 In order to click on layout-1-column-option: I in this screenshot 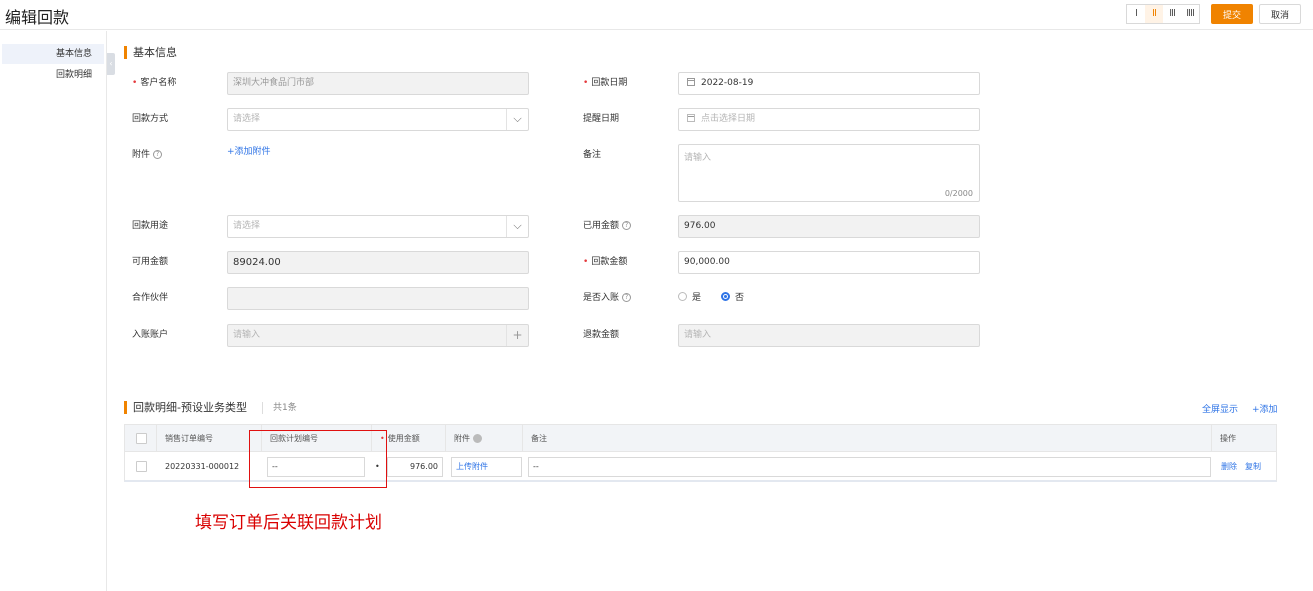, I will do `click(1136, 14)`.